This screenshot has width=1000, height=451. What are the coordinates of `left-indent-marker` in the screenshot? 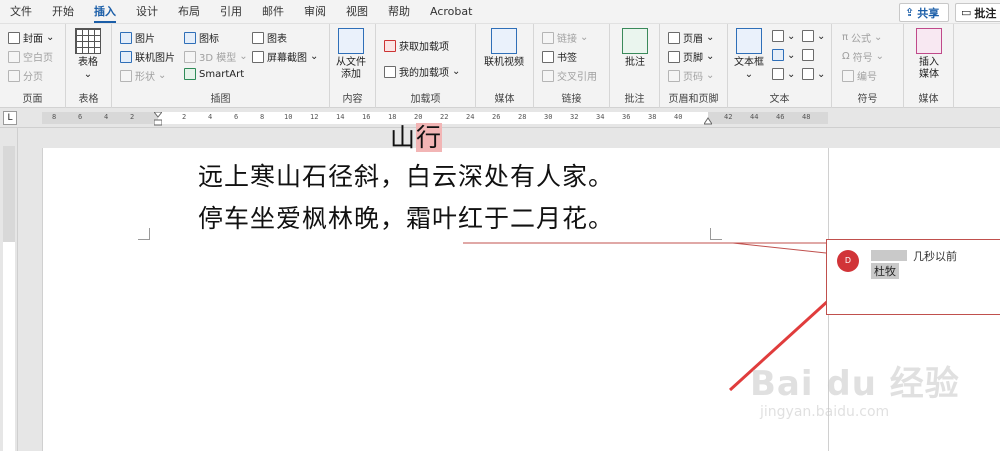 It's located at (158, 119).